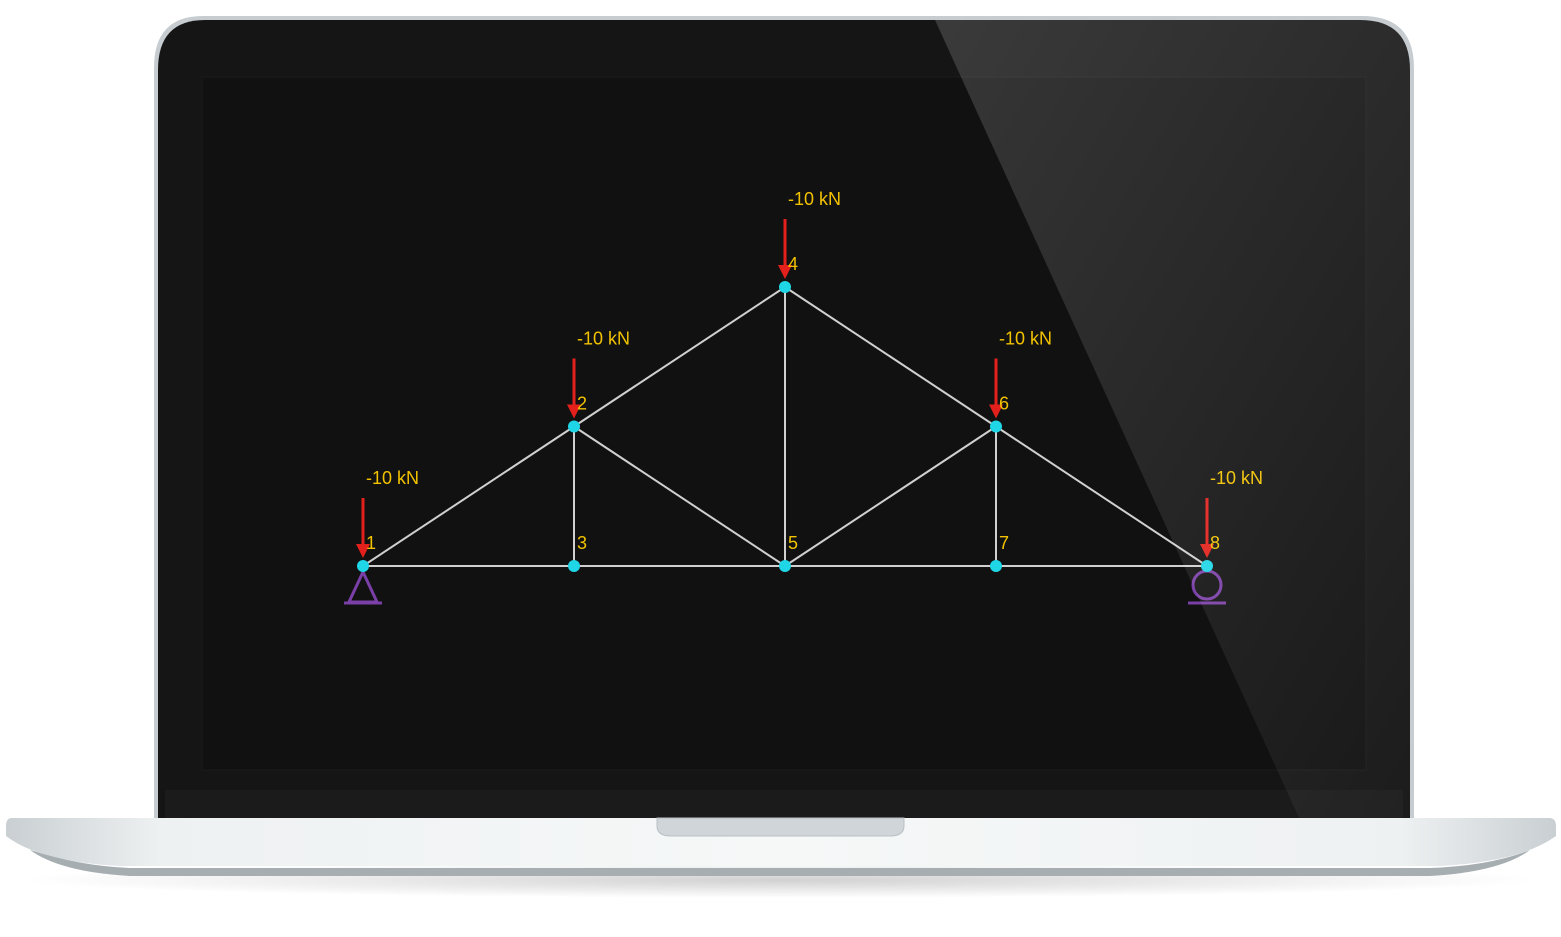  I want to click on node-label-6: 6, so click(1004, 404).